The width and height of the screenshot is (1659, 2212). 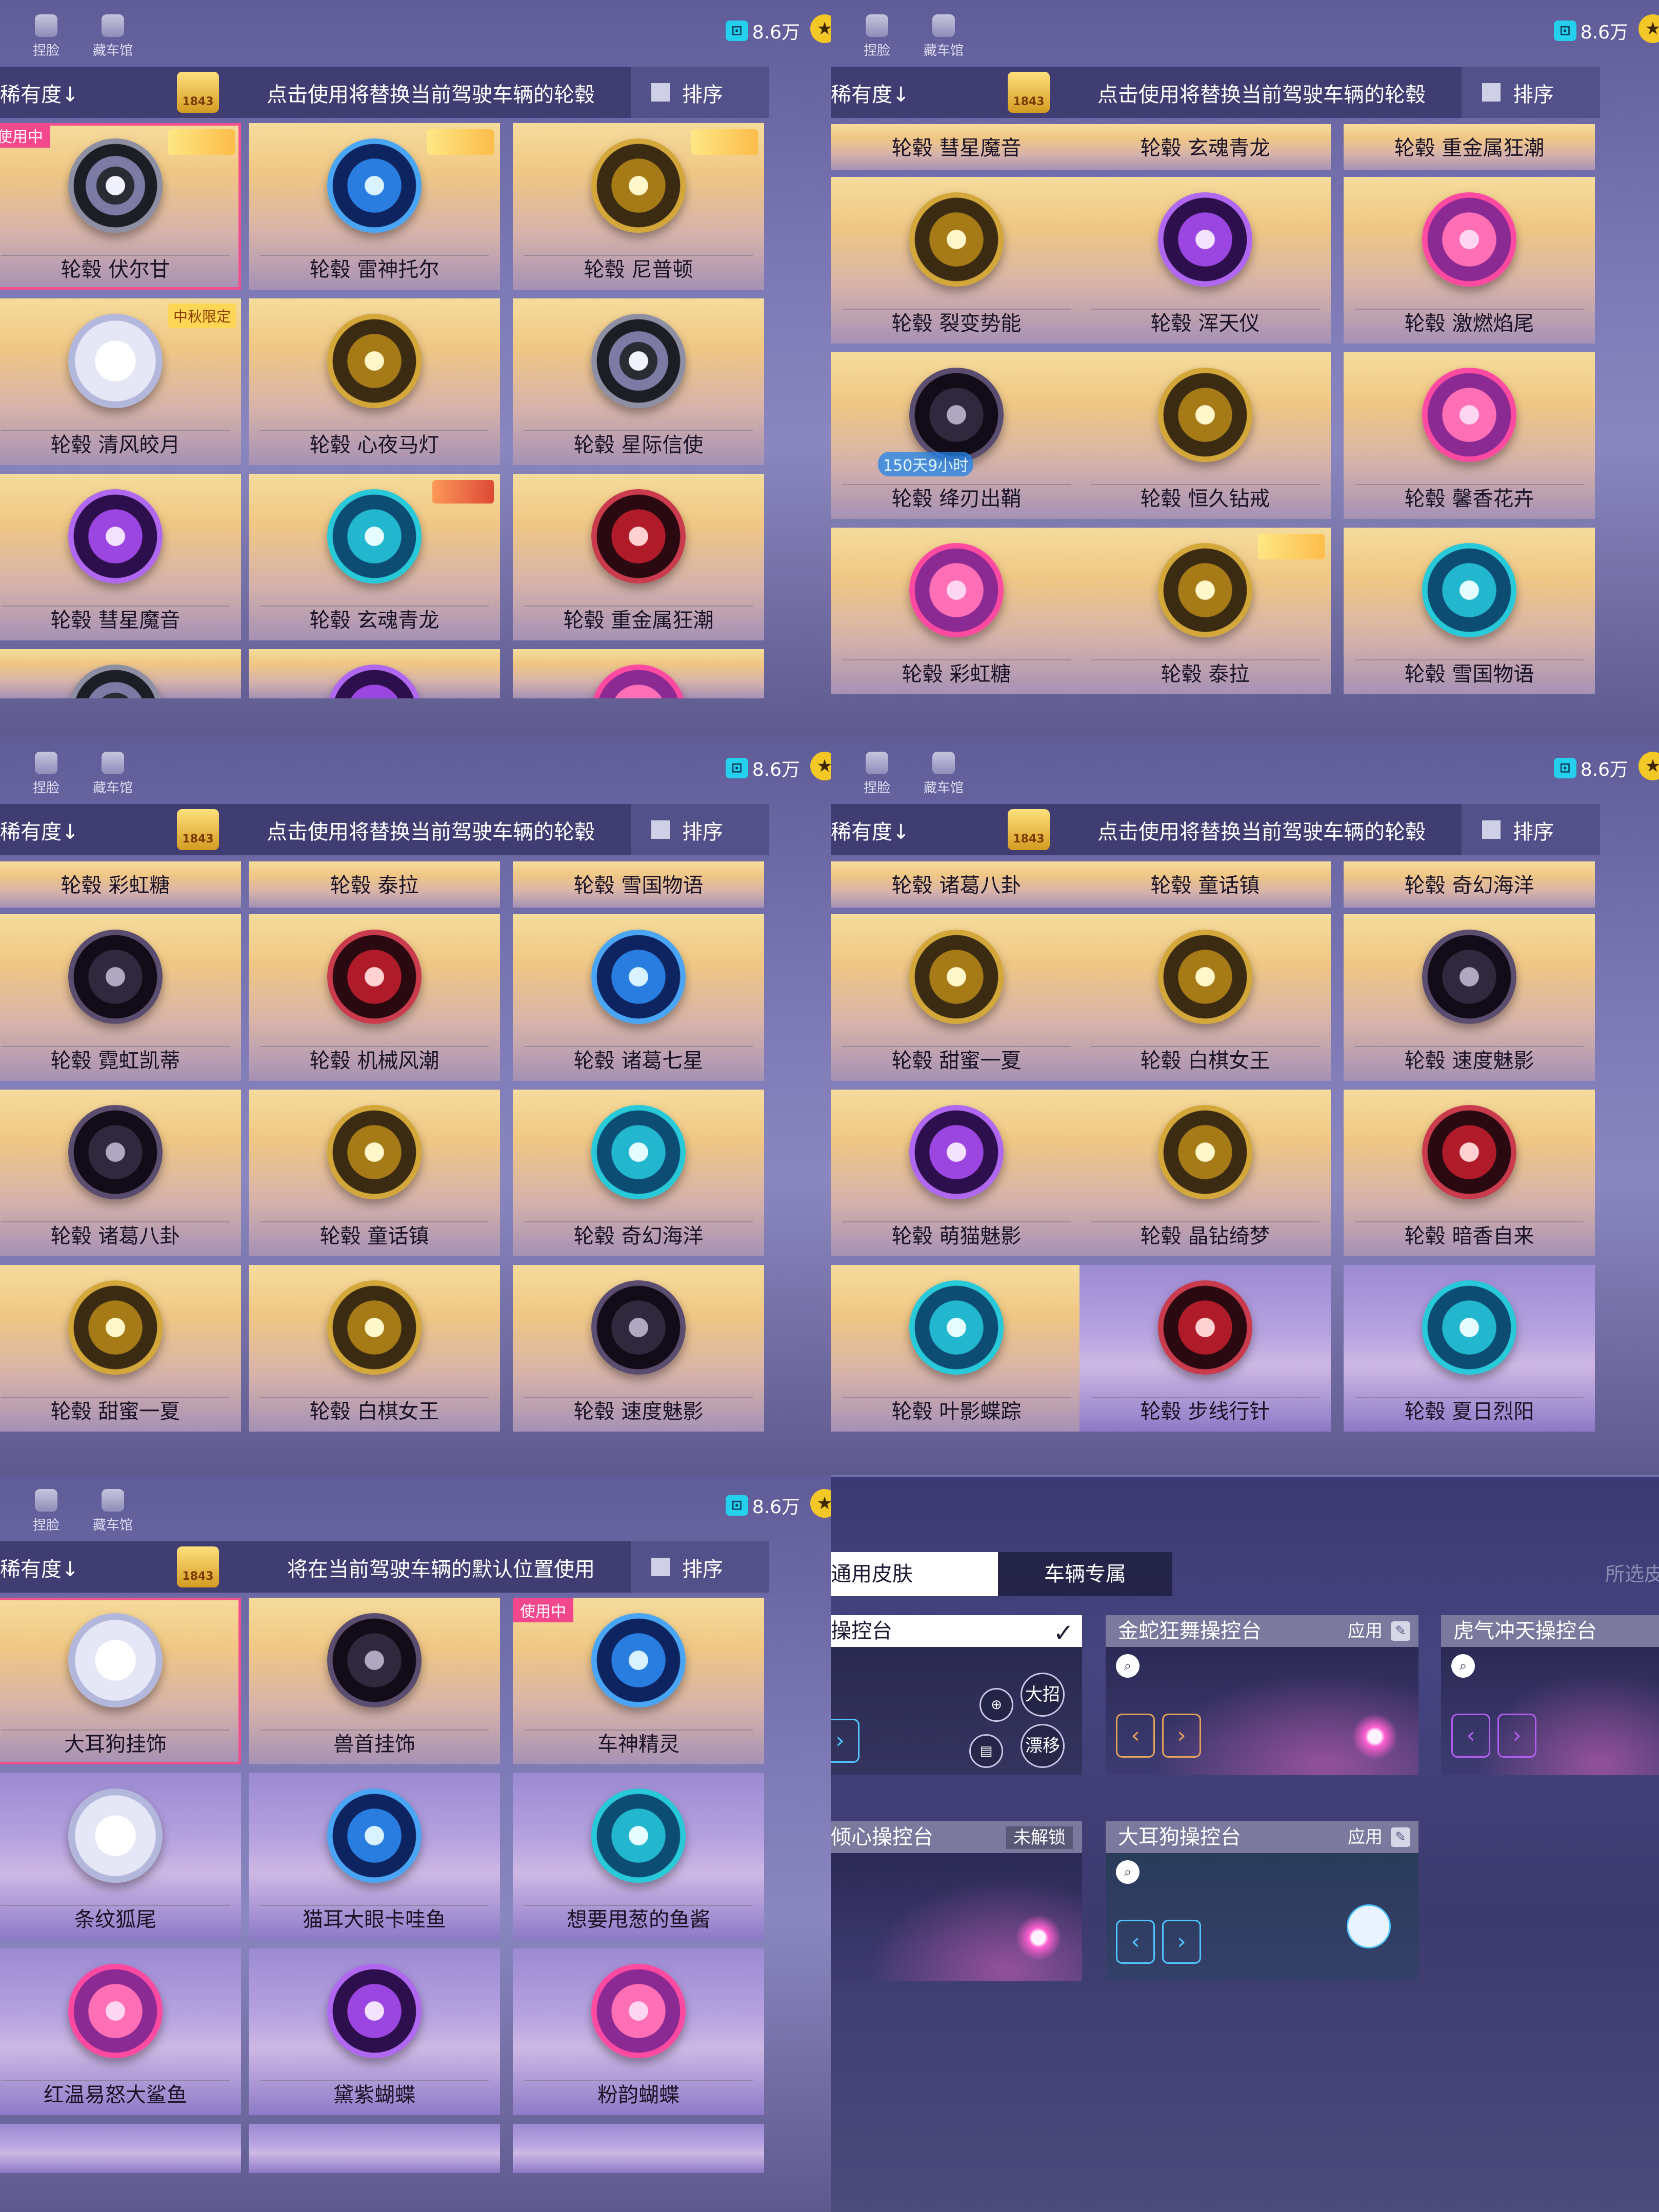 I want to click on tab-general-skins: 通用皮肤, so click(x=914, y=1574).